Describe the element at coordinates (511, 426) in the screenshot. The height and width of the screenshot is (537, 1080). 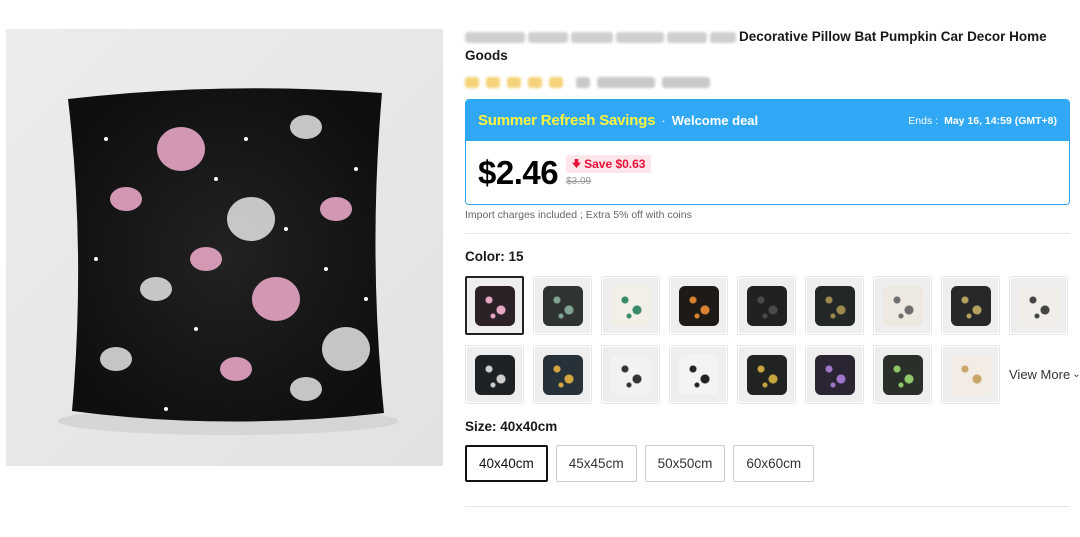
I see `size-label: Size: 40x40cm` at that location.